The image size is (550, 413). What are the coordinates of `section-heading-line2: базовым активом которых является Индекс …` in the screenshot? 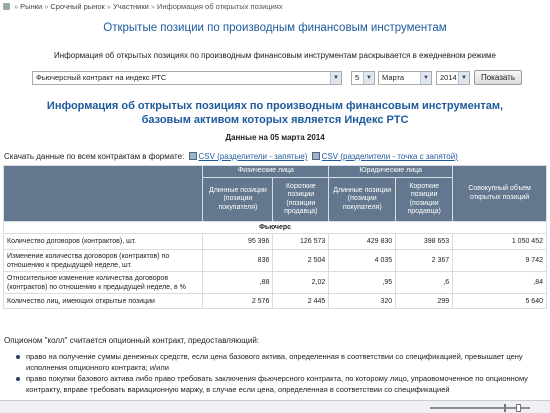 It's located at (275, 120).